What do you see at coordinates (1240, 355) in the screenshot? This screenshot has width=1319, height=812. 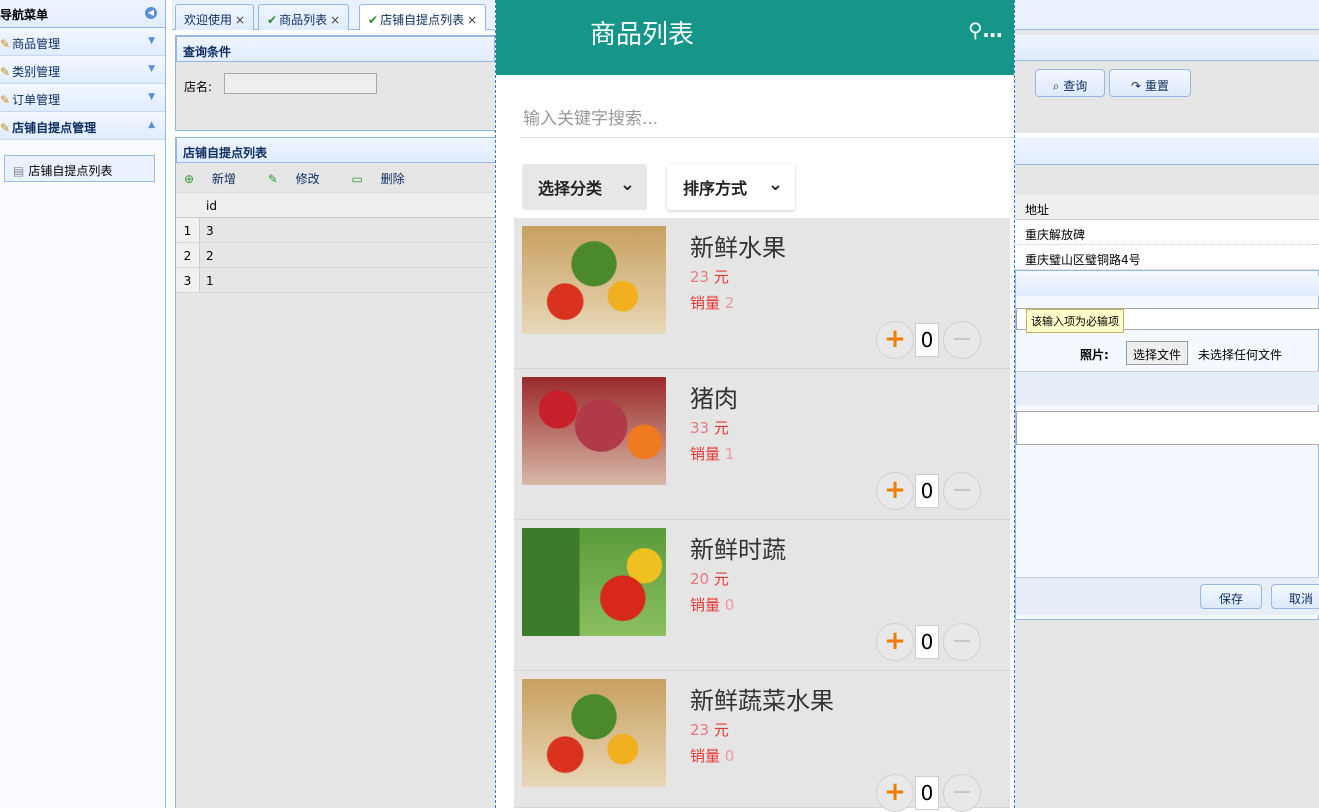 I see `file-status: 未选择任何文件` at bounding box center [1240, 355].